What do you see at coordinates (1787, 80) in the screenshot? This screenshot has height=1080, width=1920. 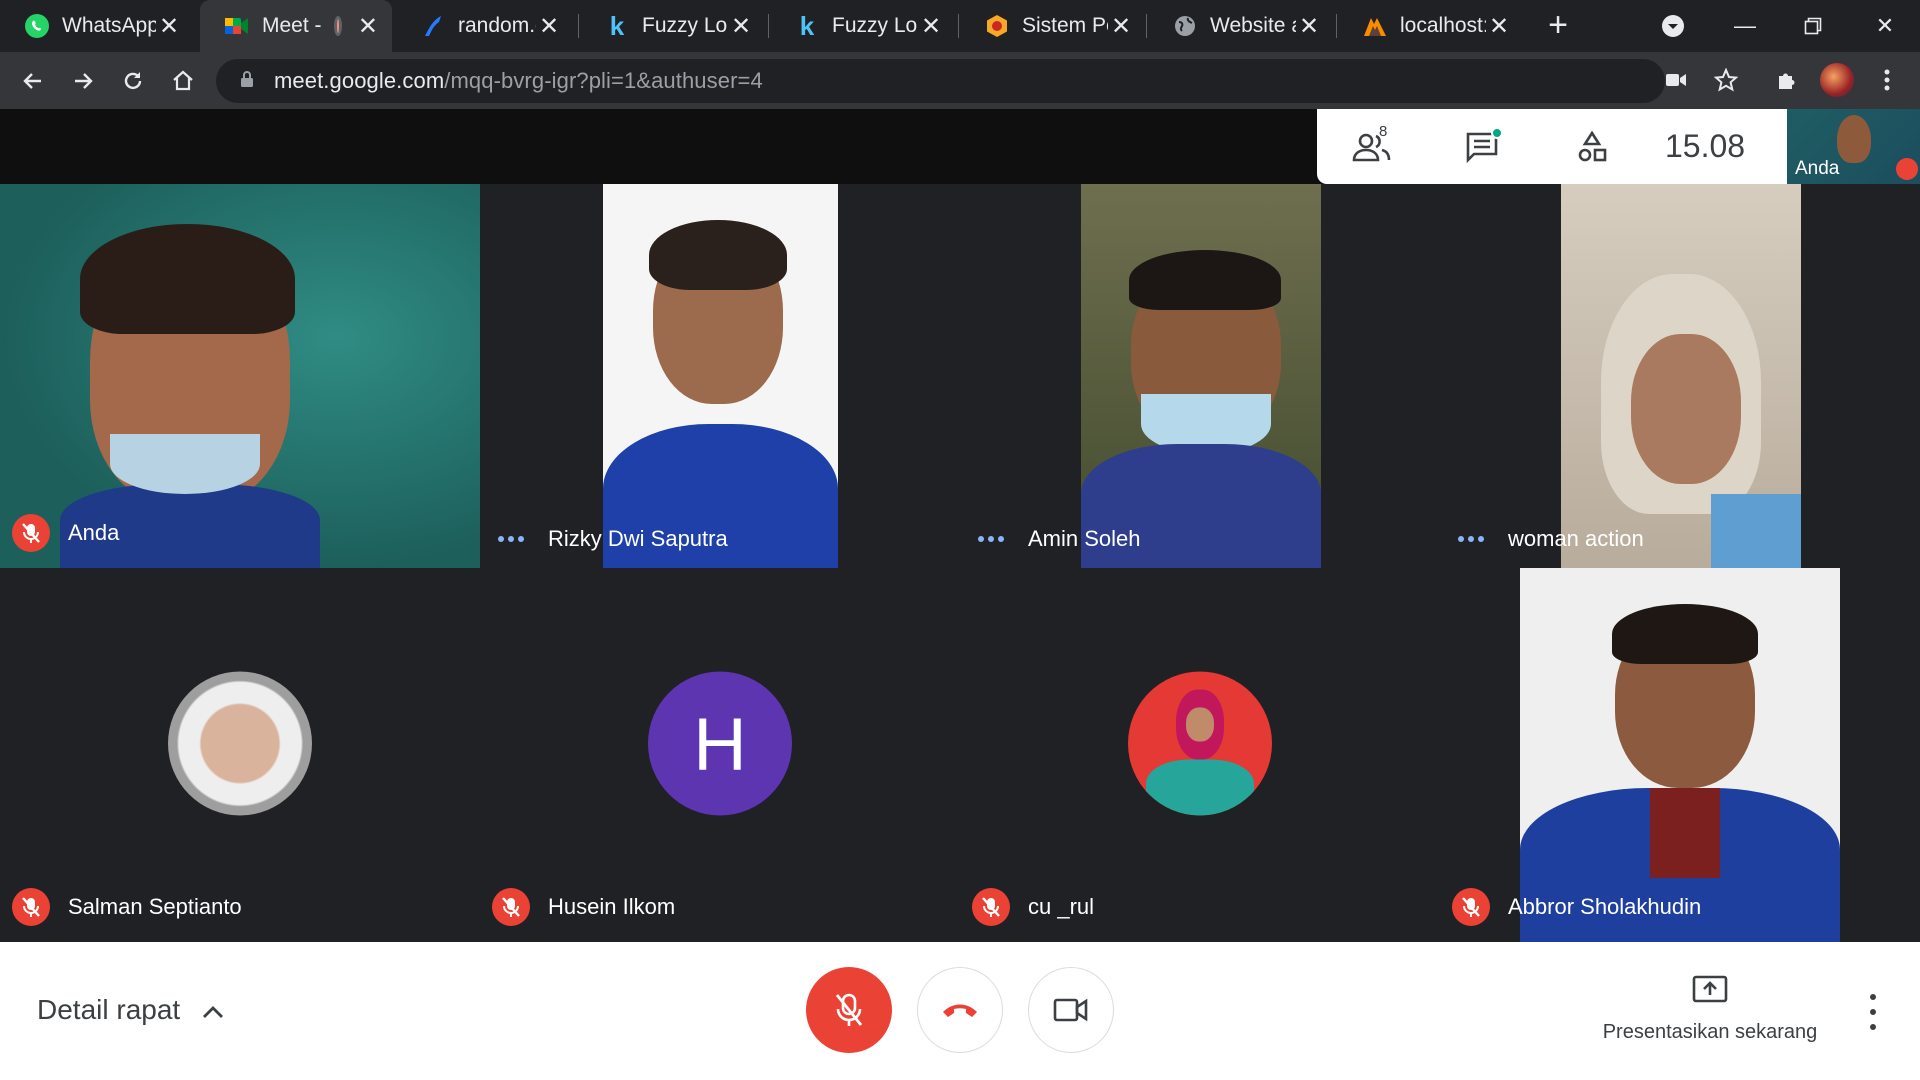 I see `extensions-puzzle-icon` at bounding box center [1787, 80].